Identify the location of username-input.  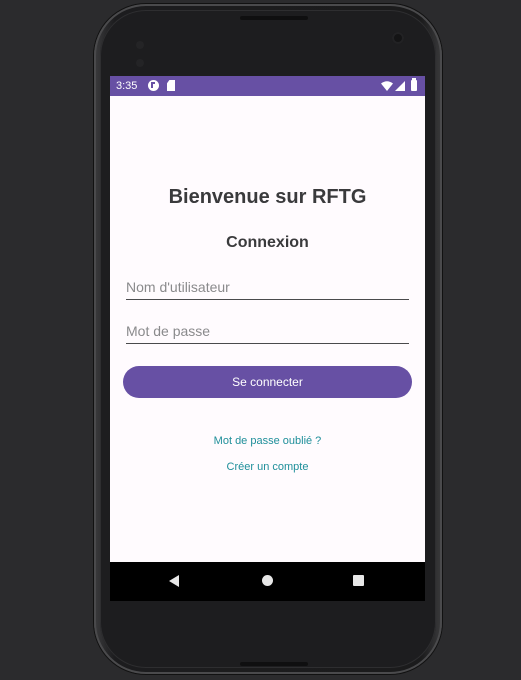
(267, 287).